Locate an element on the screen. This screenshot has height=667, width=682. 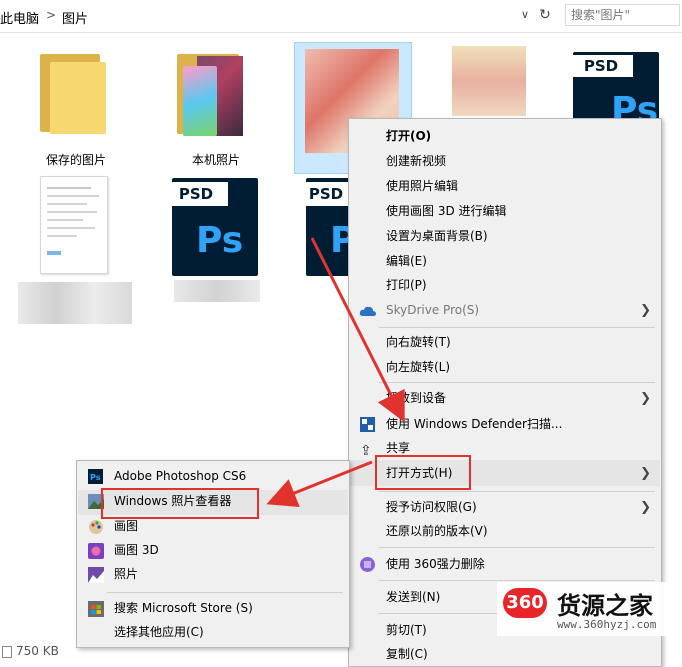
arrow-to-open-with is located at coordinates (357, 330).